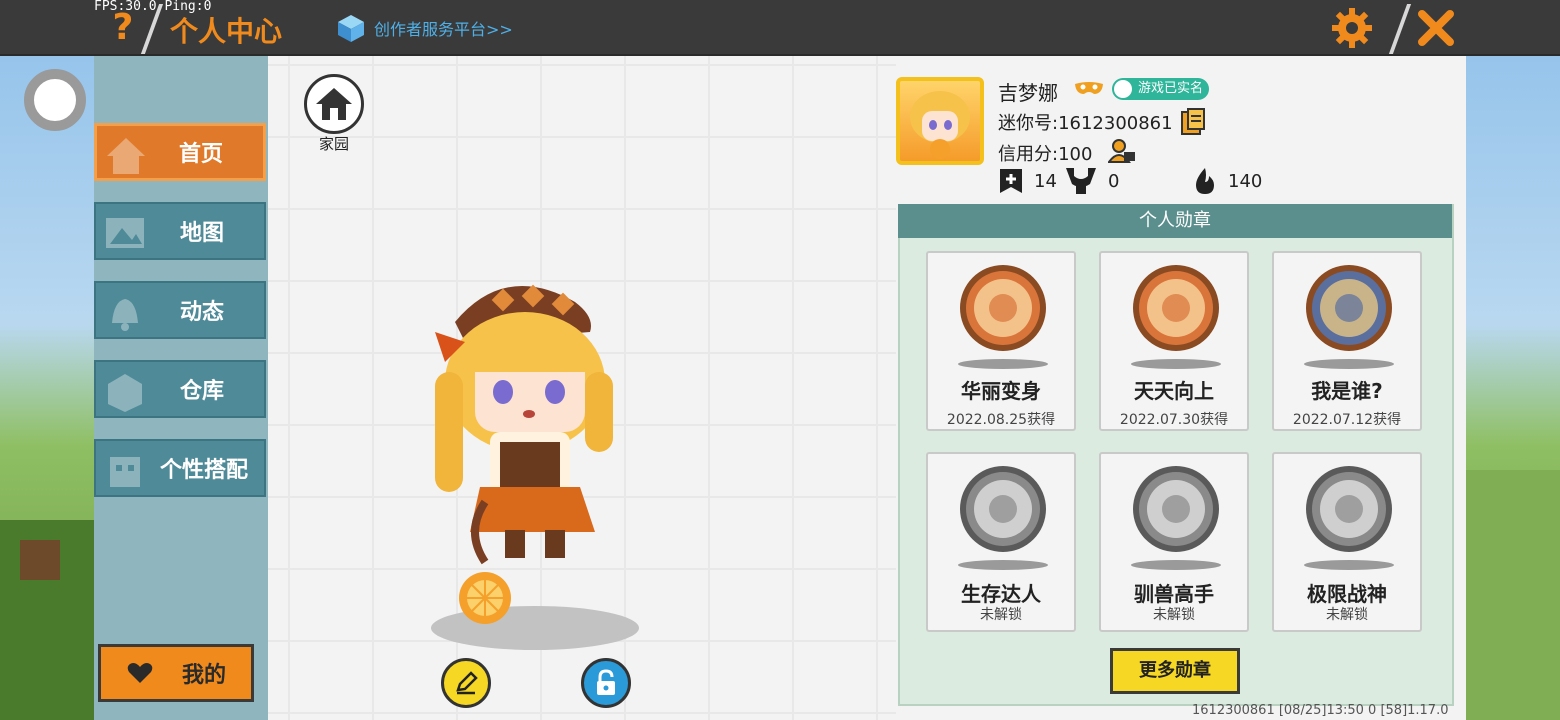 This screenshot has width=1560, height=720. What do you see at coordinates (1352, 28) in the screenshot?
I see `gear-icon` at bounding box center [1352, 28].